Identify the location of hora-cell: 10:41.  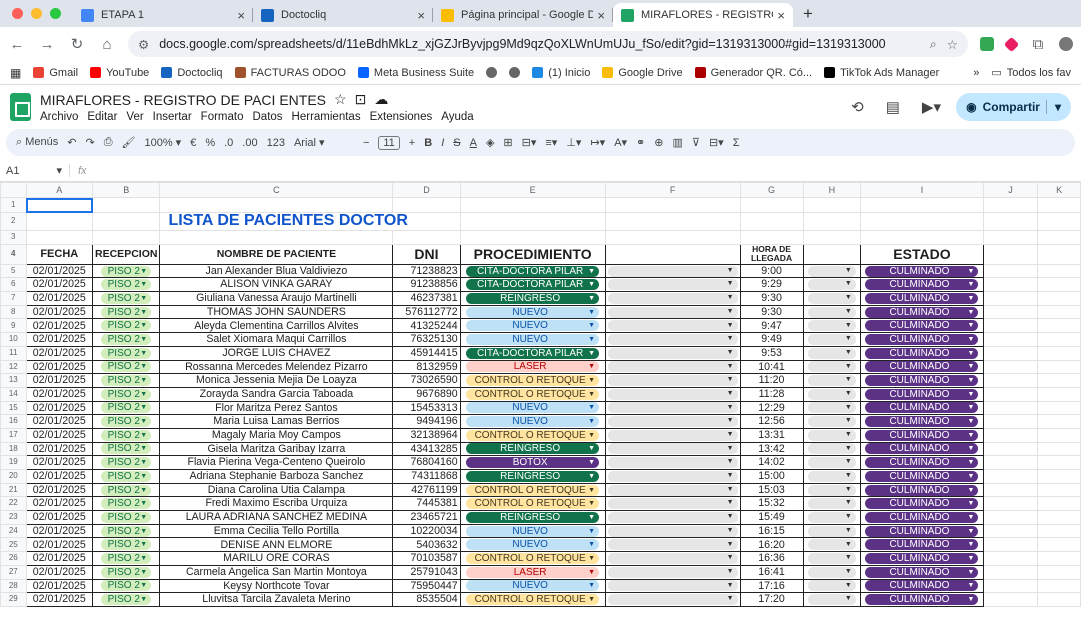
(771, 367).